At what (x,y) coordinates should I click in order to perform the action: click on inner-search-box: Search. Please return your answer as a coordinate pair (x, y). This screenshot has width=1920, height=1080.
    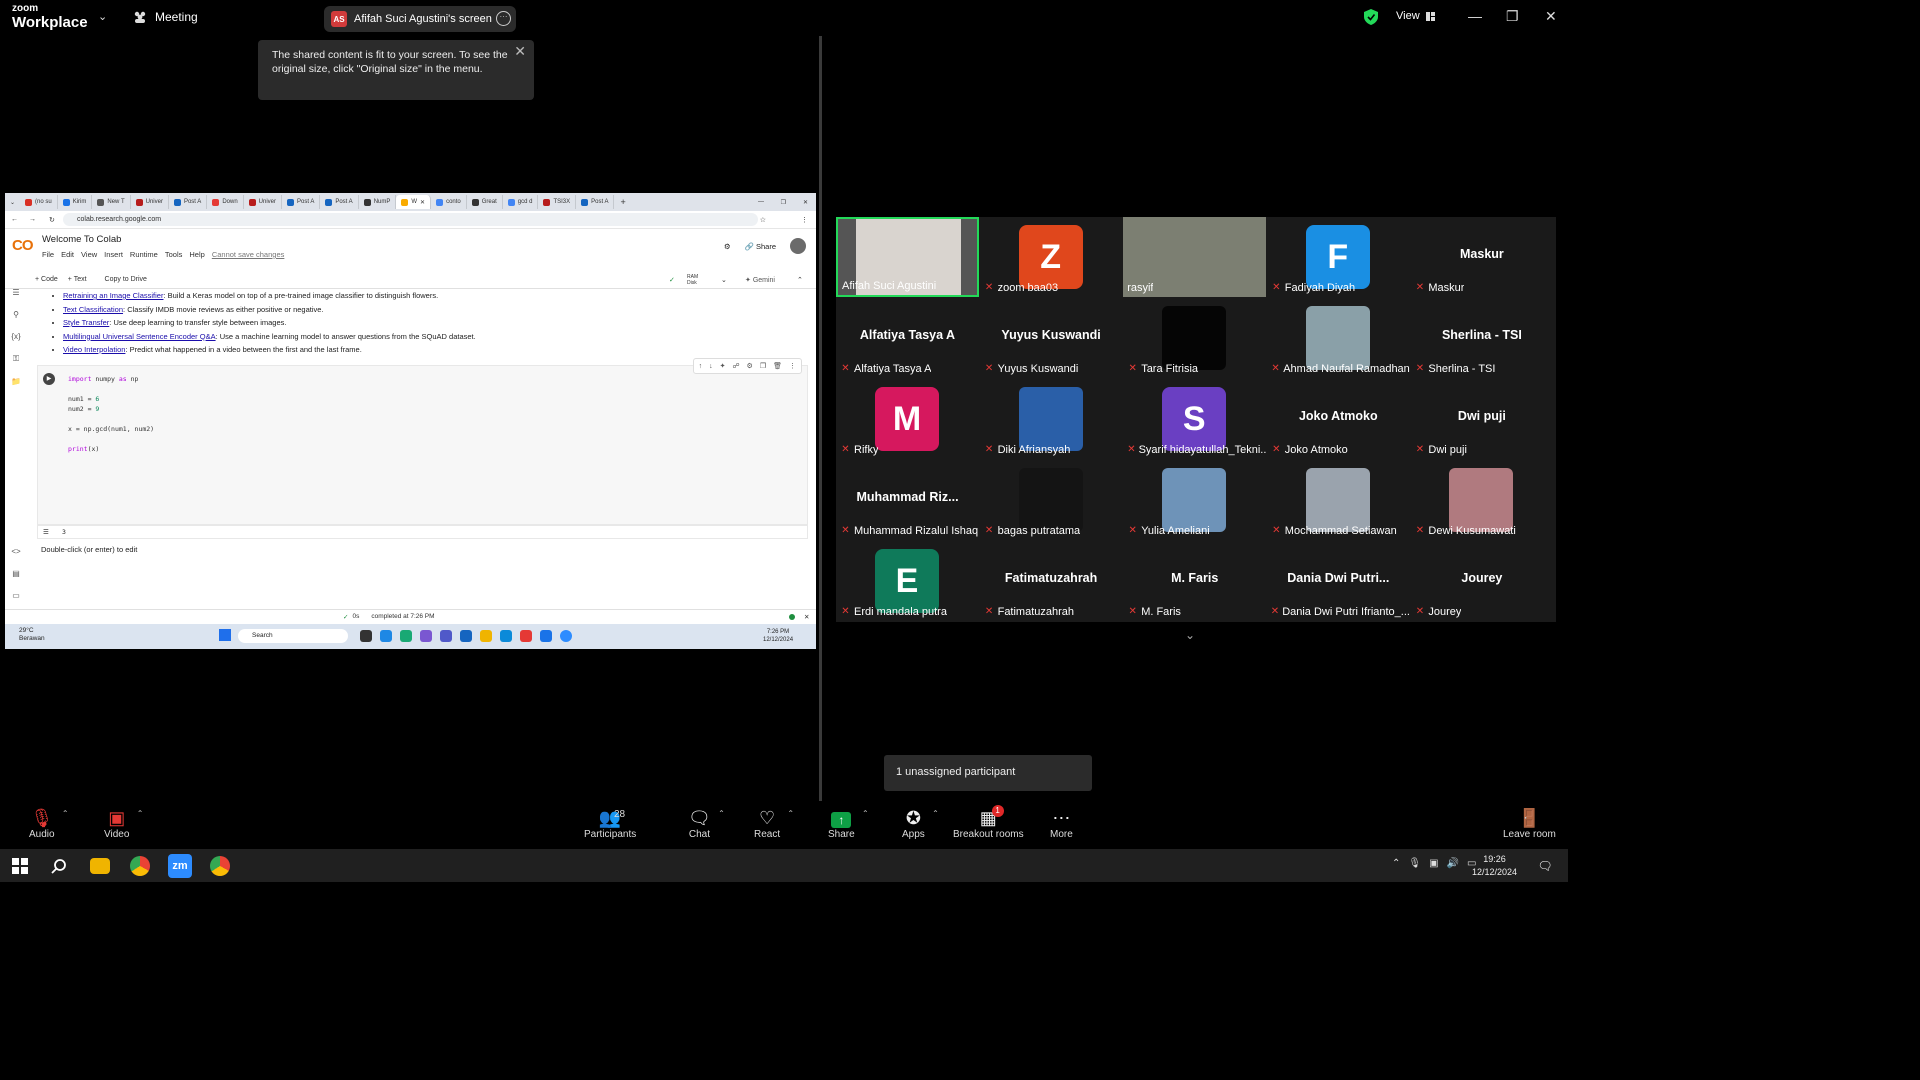
    Looking at the image, I should click on (293, 636).